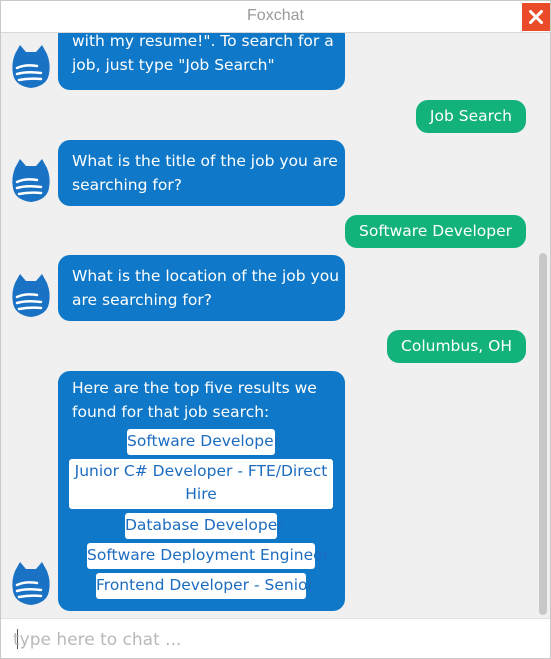 The image size is (551, 659). Describe the element at coordinates (543, 434) in the screenshot. I see `scrollbar-thumb` at that location.